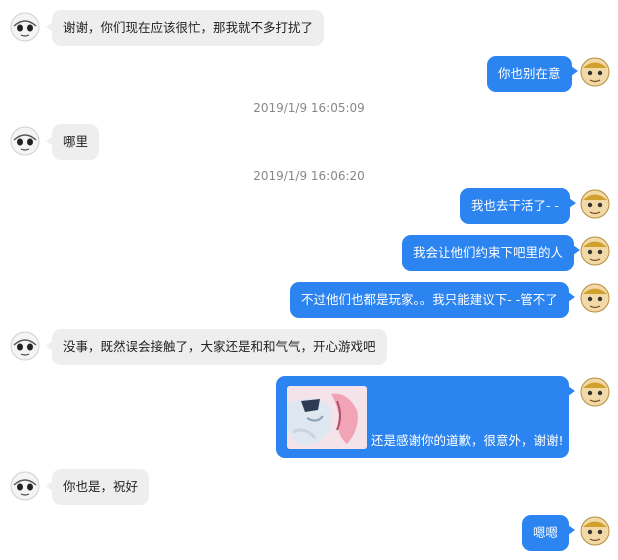 This screenshot has width=618, height=560. I want to click on message-text: 还是感谢你的道歉，很意外，谢谢!, so click(467, 440).